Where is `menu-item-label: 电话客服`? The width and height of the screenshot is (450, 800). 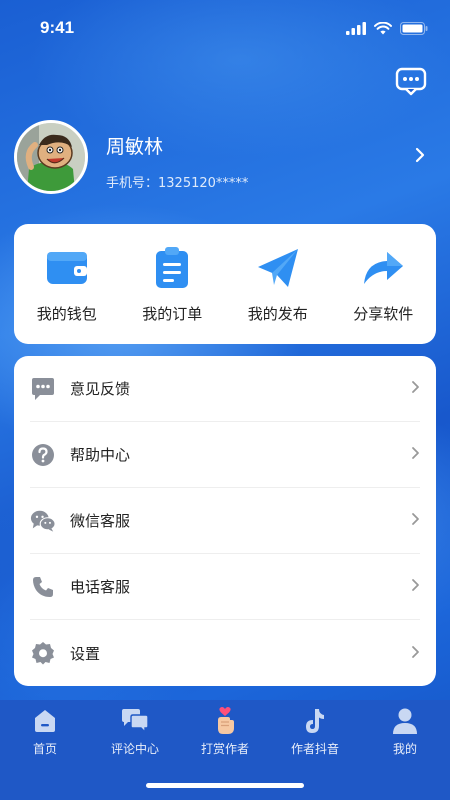 menu-item-label: 电话客服 is located at coordinates (100, 587).